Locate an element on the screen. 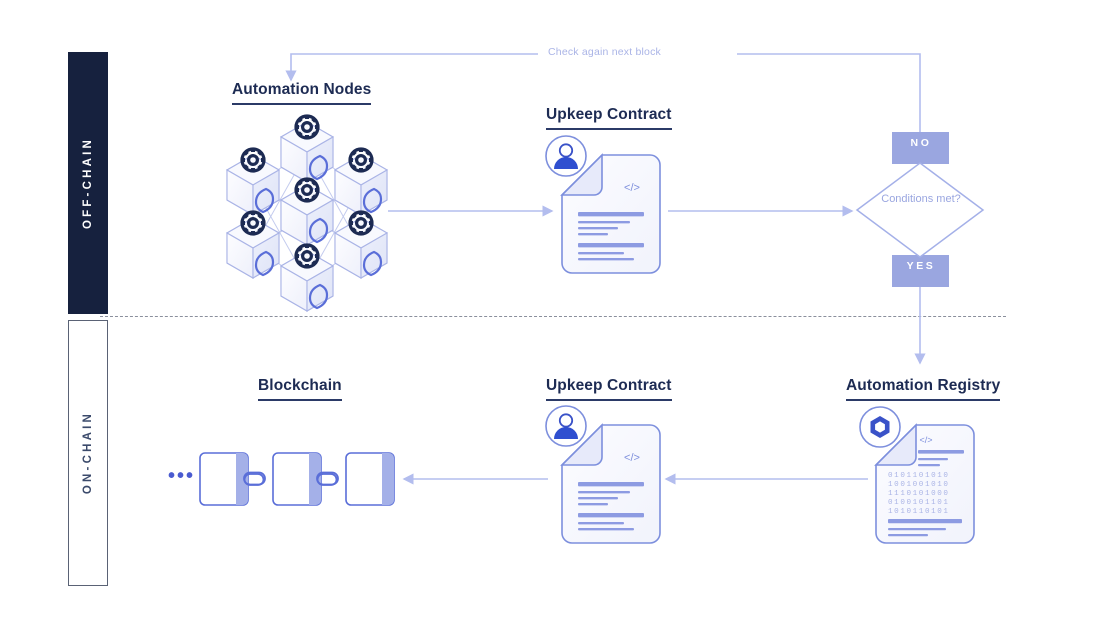 The height and width of the screenshot is (642, 1116). label-upkeep-contract-on: Upkeep Contract is located at coordinates (609, 389).